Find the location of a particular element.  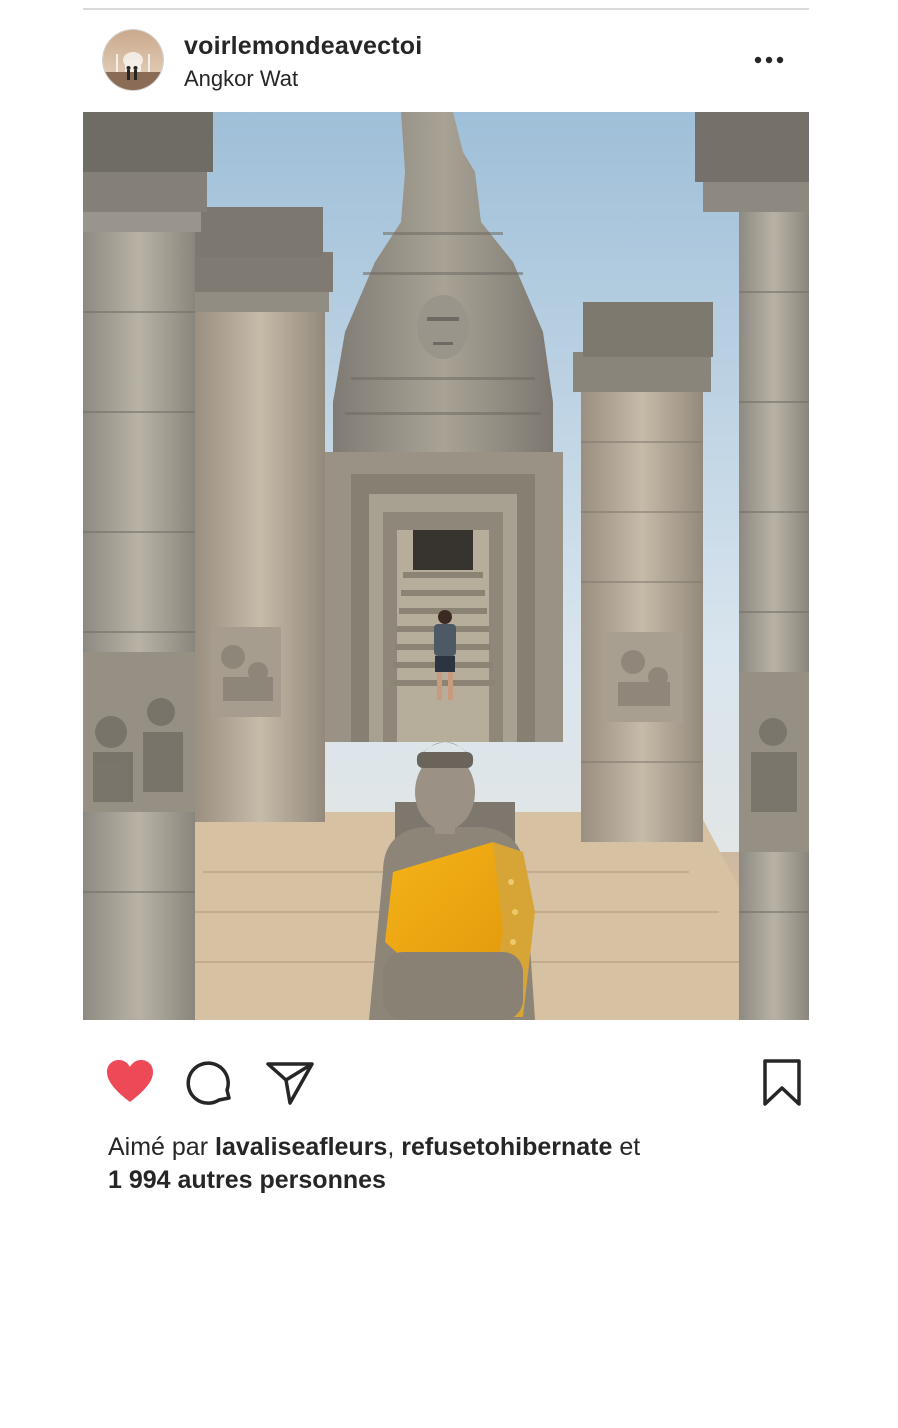

heart-icon is located at coordinates (130, 1081).